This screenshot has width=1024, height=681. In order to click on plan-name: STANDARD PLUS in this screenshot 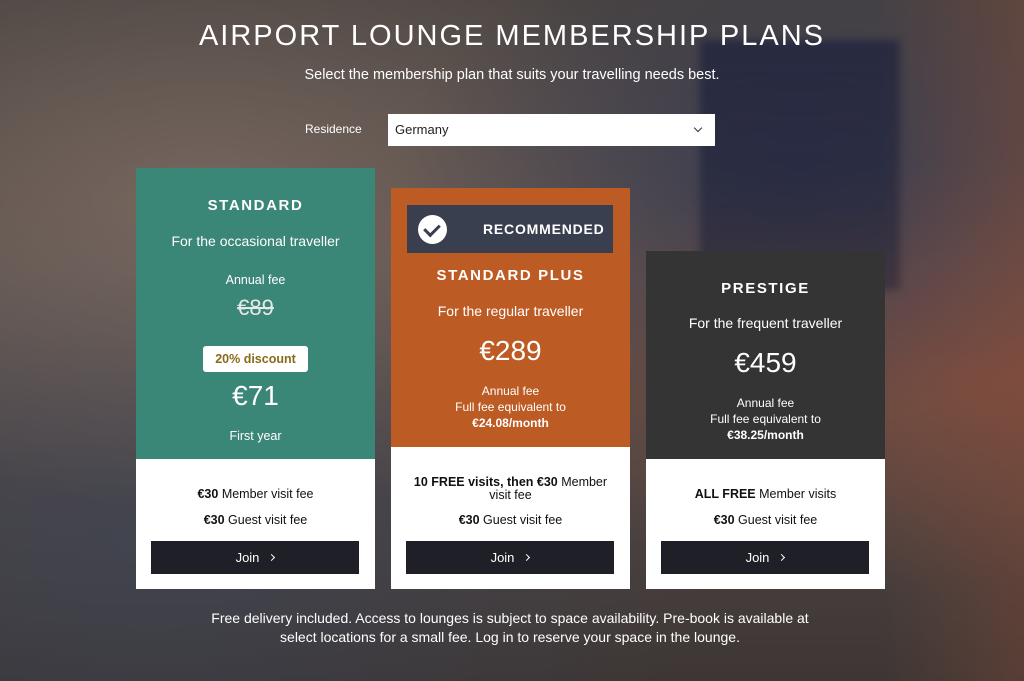, I will do `click(510, 275)`.